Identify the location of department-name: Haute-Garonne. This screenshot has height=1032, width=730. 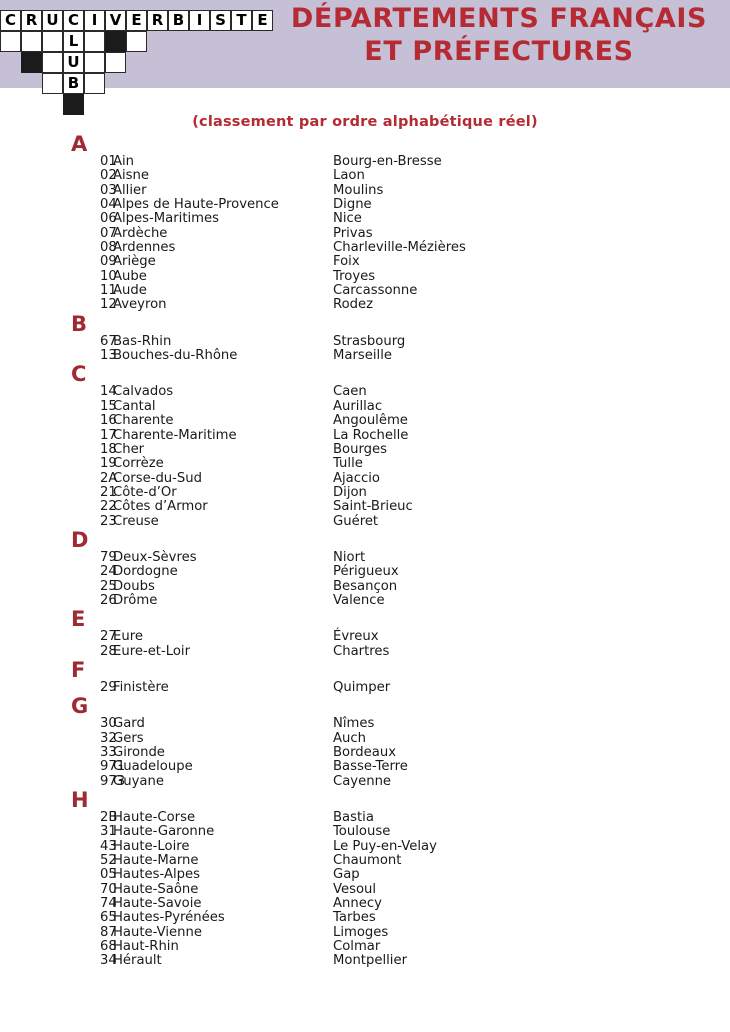
(164, 832).